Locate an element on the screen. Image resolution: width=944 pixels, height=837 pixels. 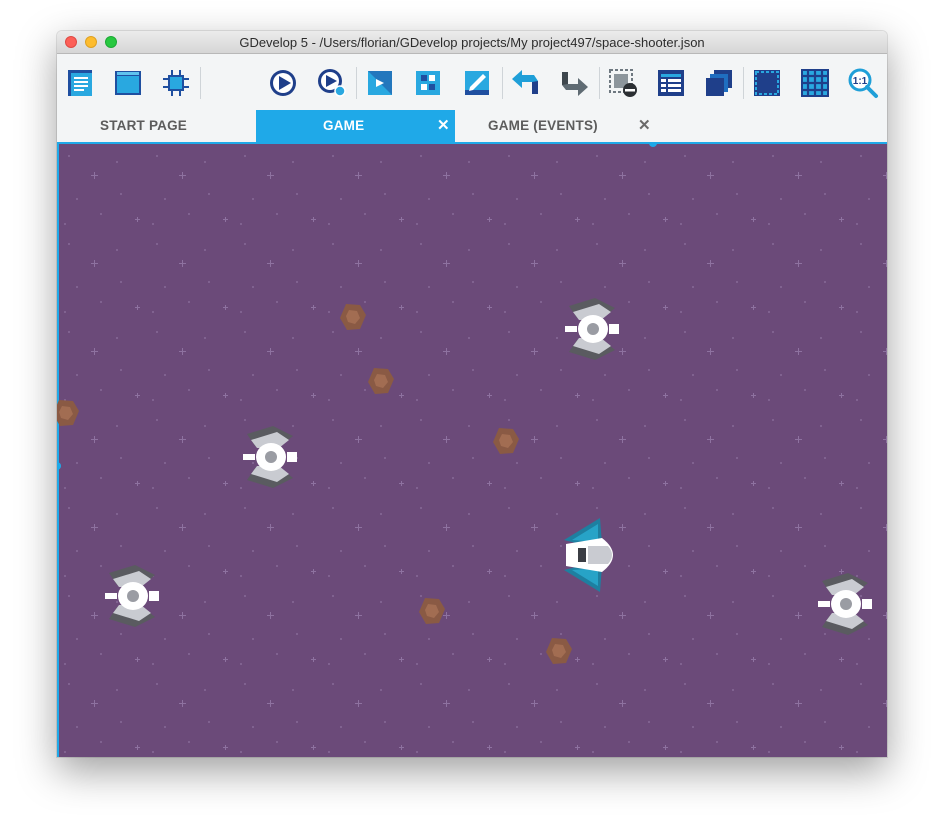
svg-text: 1:1 is located at coordinates (860, 81).